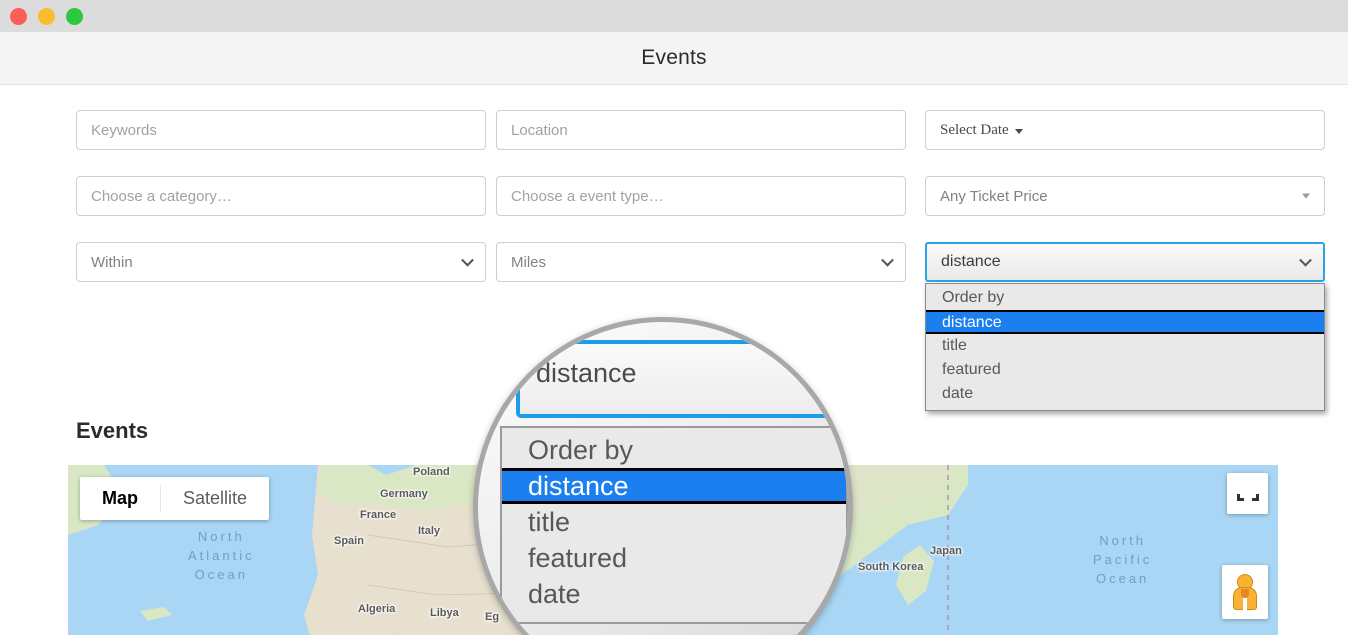 Image resolution: width=1348 pixels, height=635 pixels. I want to click on location-input: Location, so click(701, 130).